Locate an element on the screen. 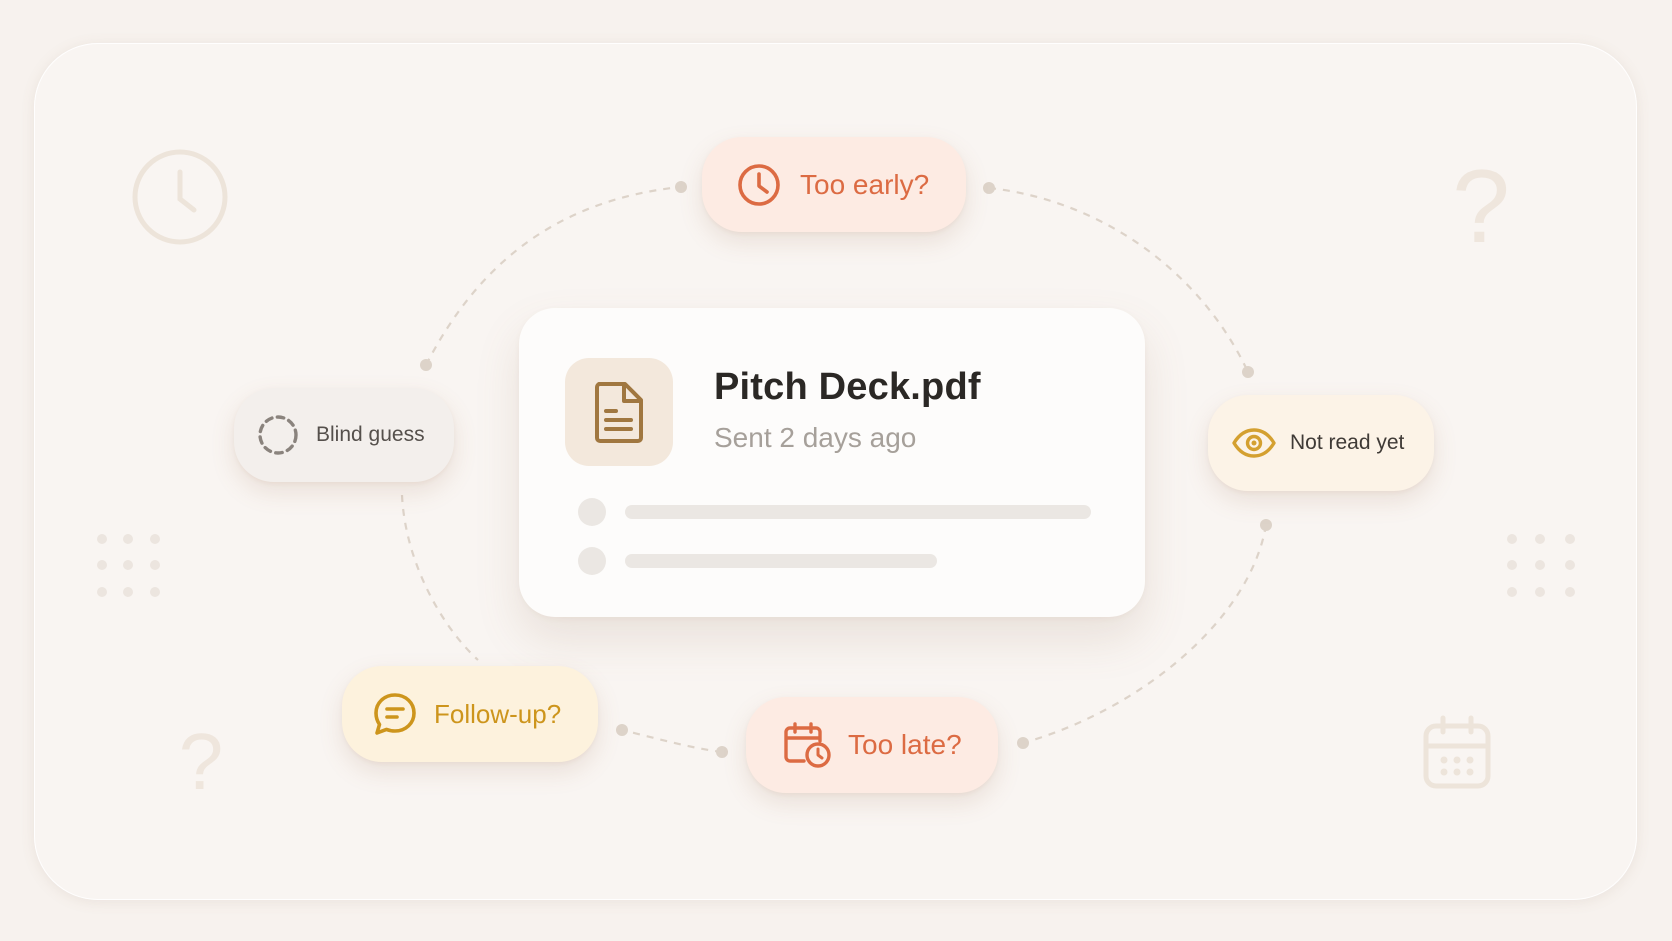 The height and width of the screenshot is (941, 1672). document-icon is located at coordinates (619, 412).